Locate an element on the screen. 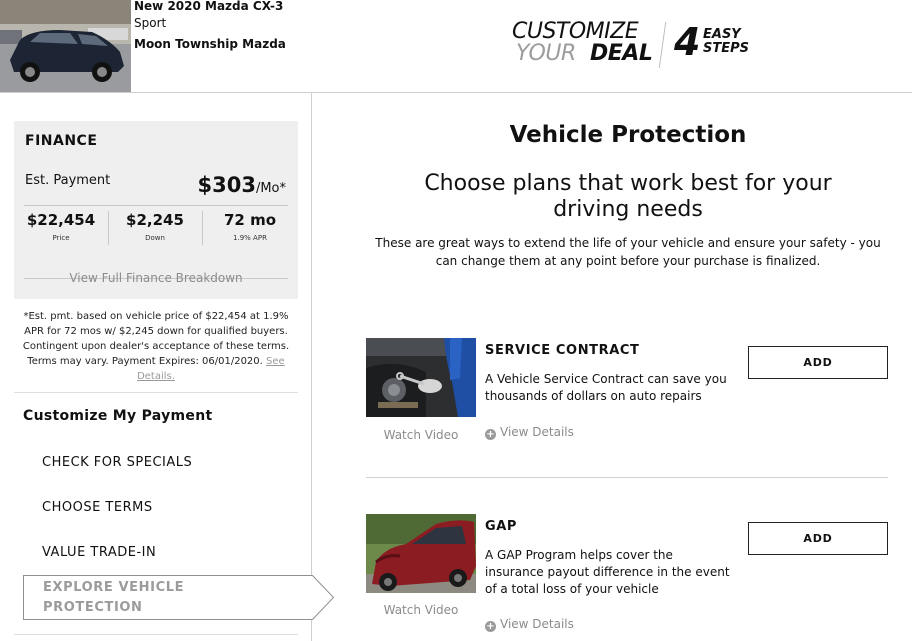  est-payment-unit: /Mo* is located at coordinates (270, 188).